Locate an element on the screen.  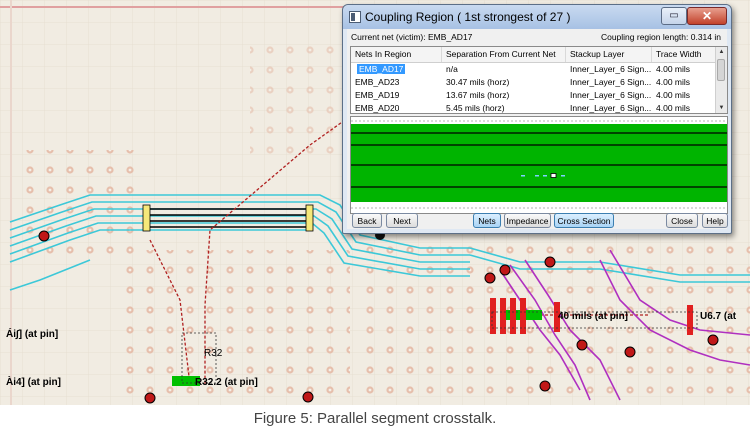
pin-label-r32: R32.2 (at pin] is located at coordinates (226, 382).